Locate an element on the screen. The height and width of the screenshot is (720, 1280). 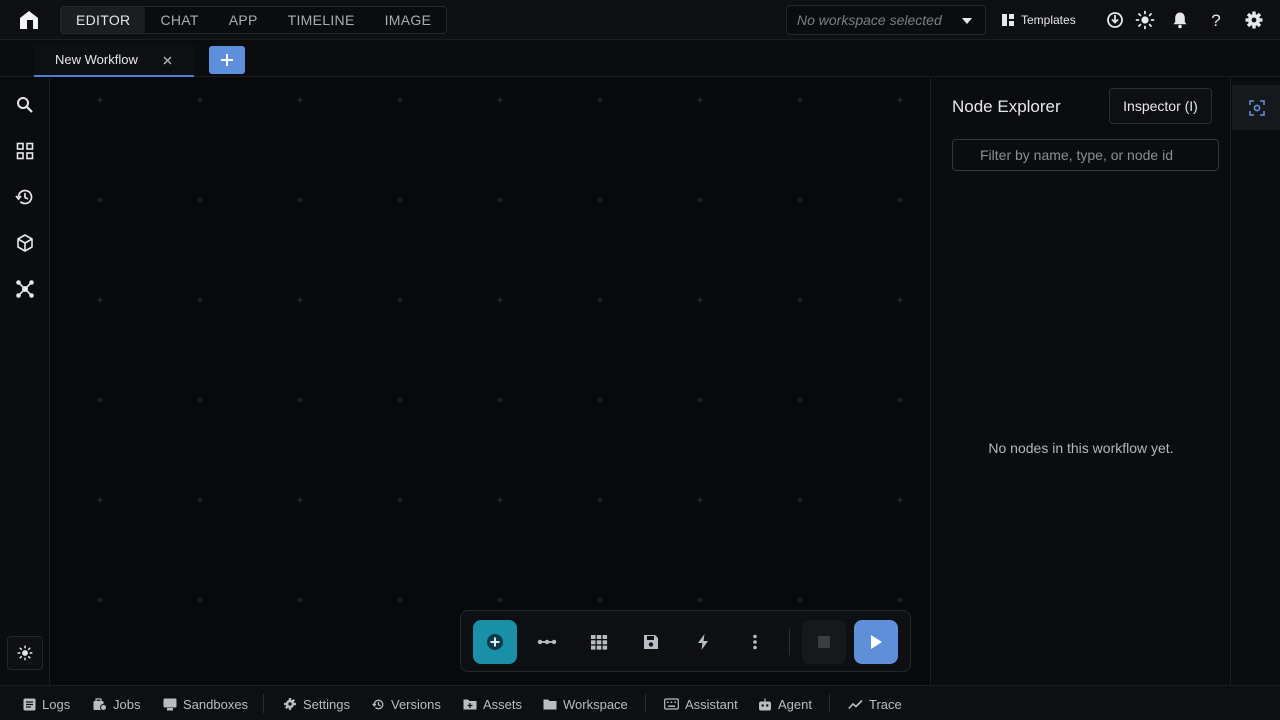
mode-tab-chat: CHAT is located at coordinates (179, 20).